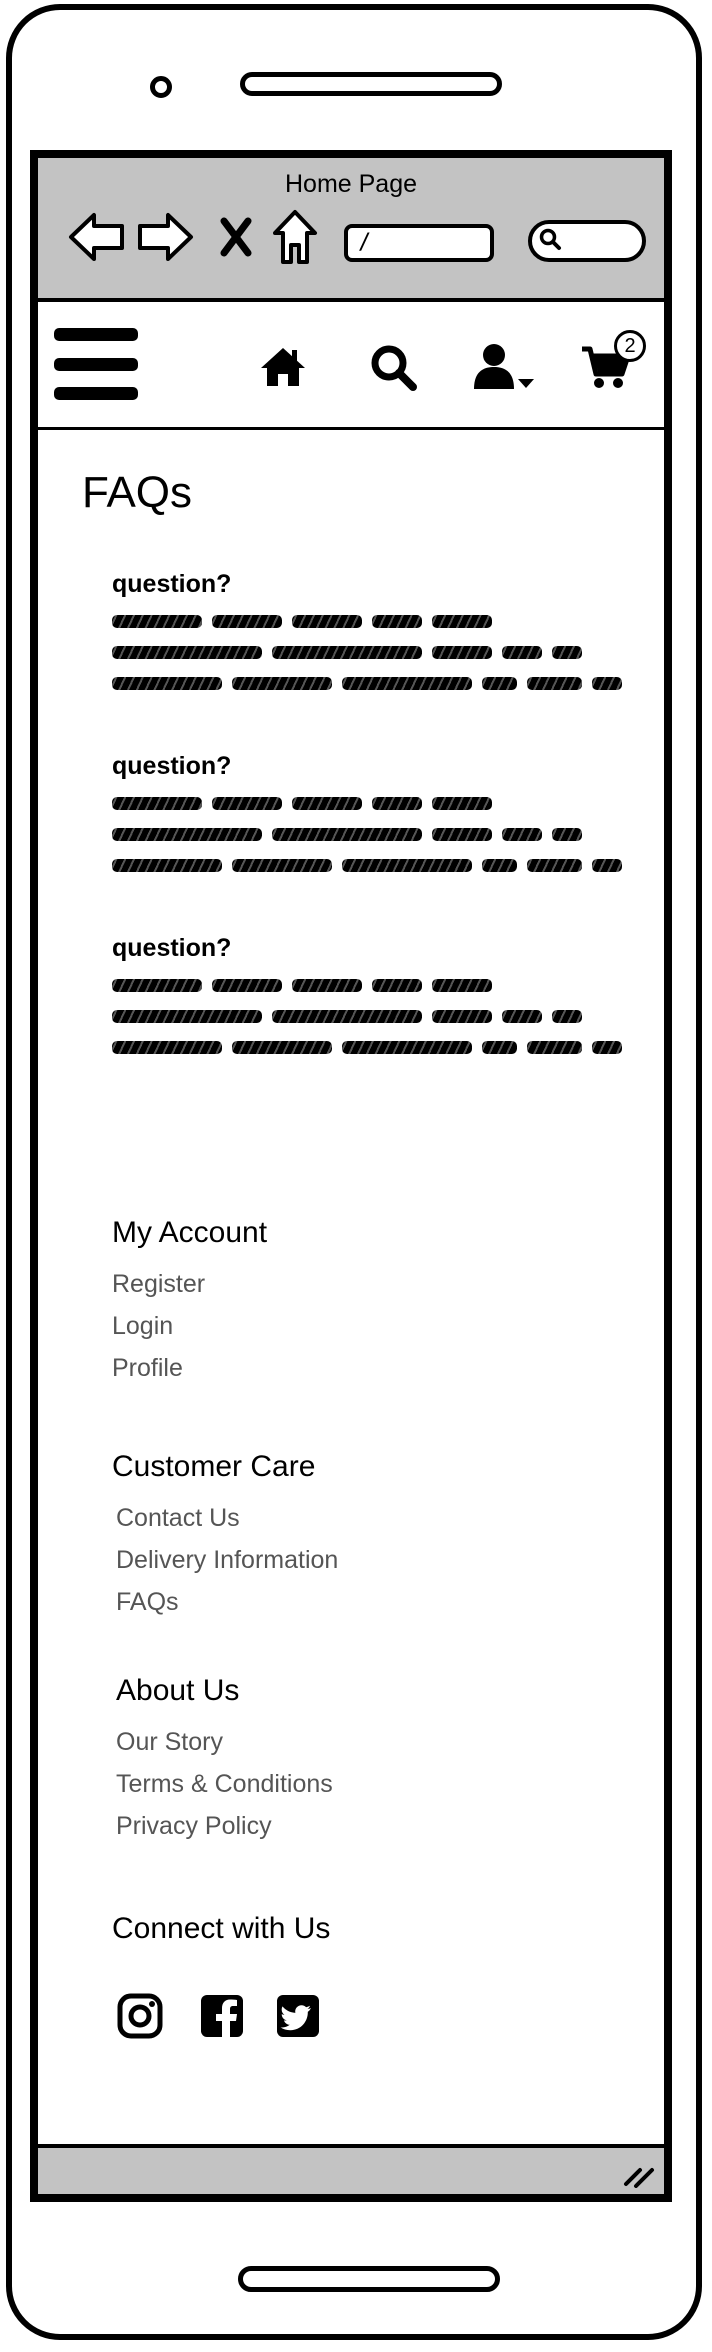 Image resolution: width=712 pixels, height=2352 pixels. I want to click on footer-link-delivery-information: Delivery Information, so click(227, 1560).